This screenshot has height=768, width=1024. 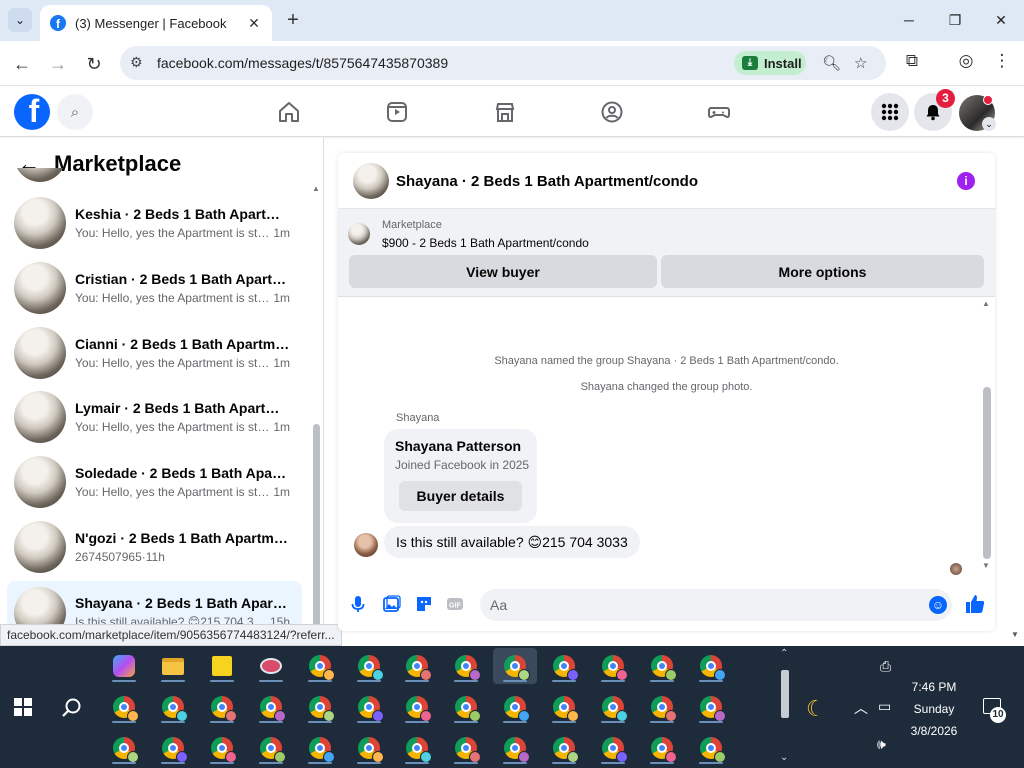 I want to click on chat-scrollbar: ▲ ▼, so click(x=987, y=435).